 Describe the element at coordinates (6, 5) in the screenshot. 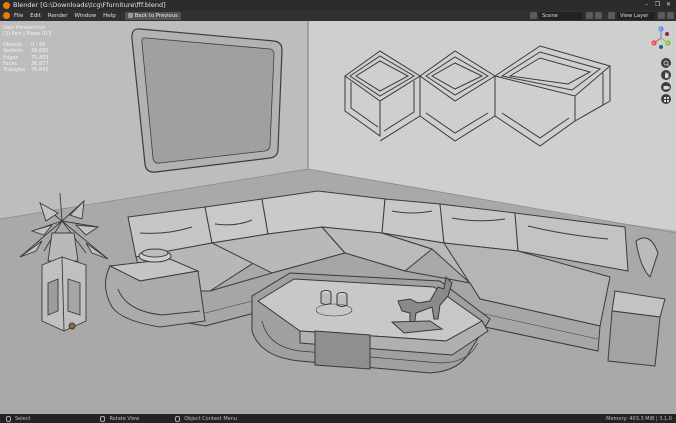

I see `blender-logo-icon` at that location.